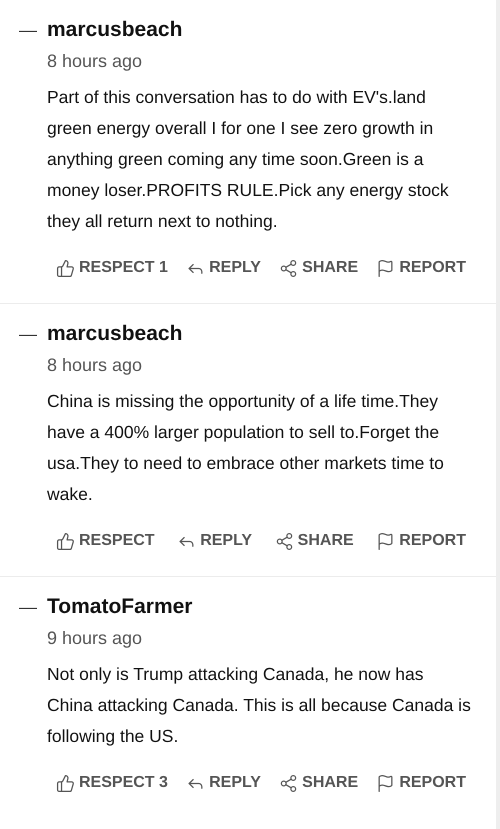 The height and width of the screenshot is (829, 500). What do you see at coordinates (112, 268) in the screenshot?
I see `action-button: RESPECT 1` at bounding box center [112, 268].